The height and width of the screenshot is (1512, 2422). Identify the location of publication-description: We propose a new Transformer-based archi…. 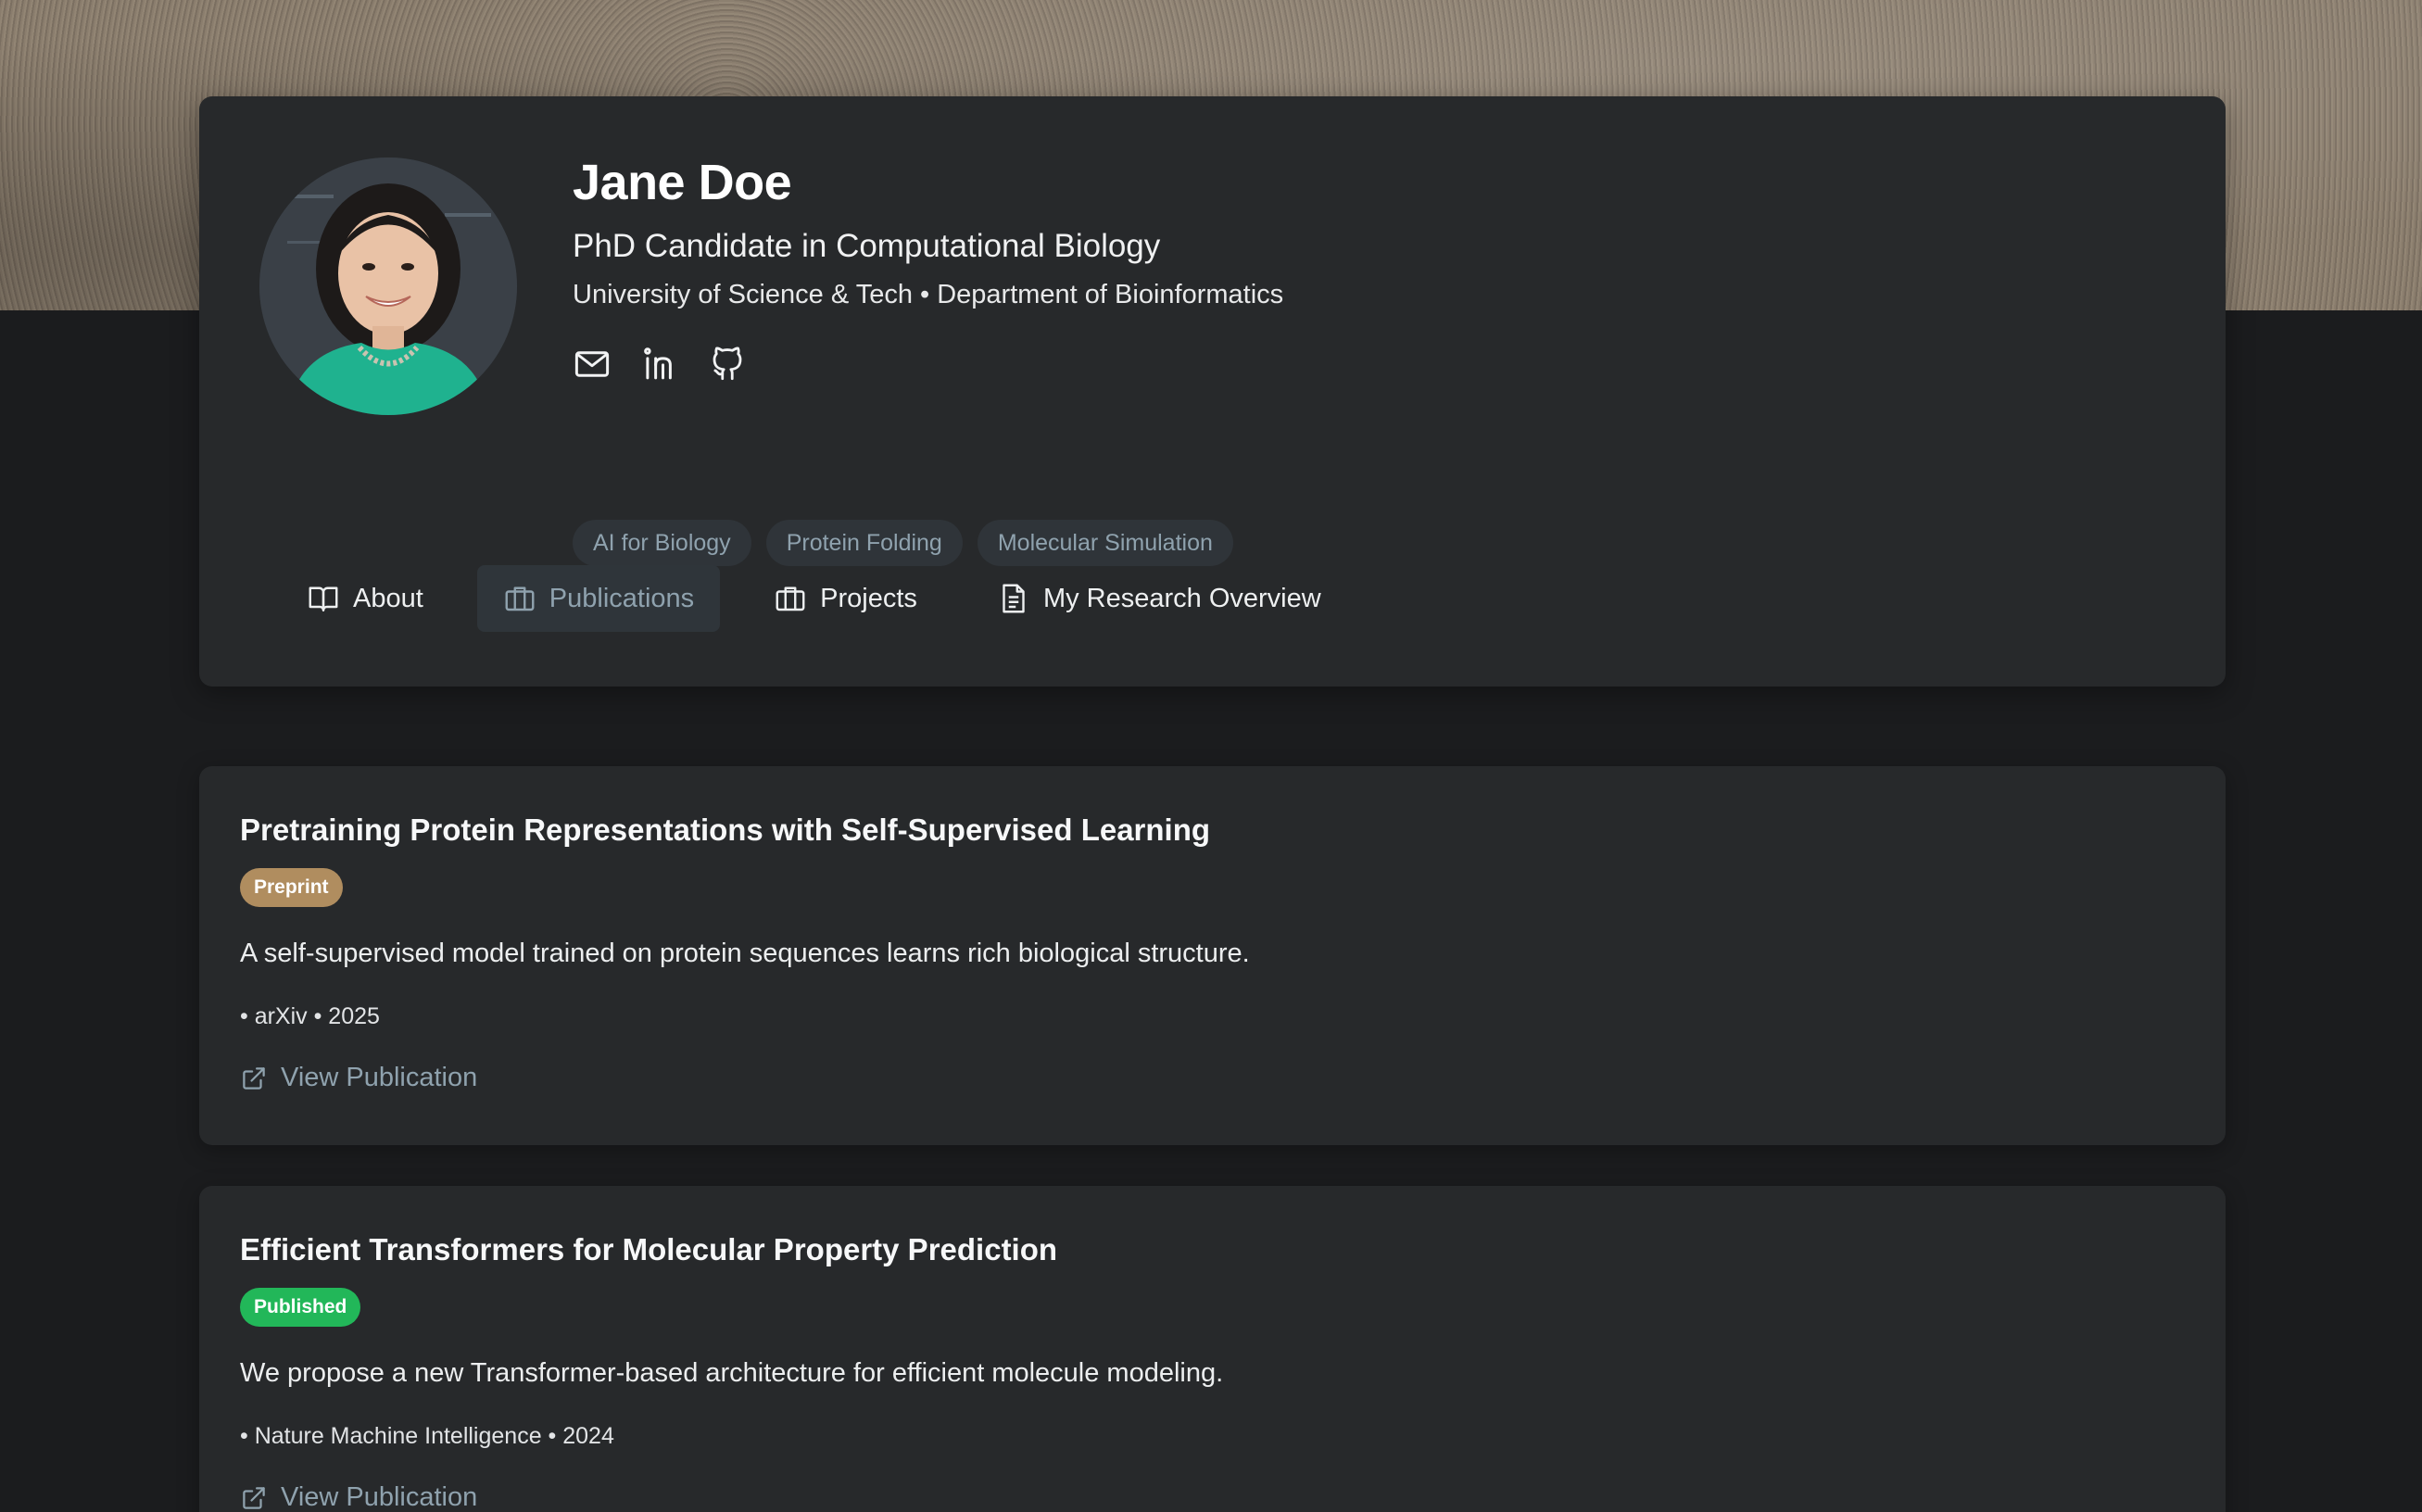
(732, 1373).